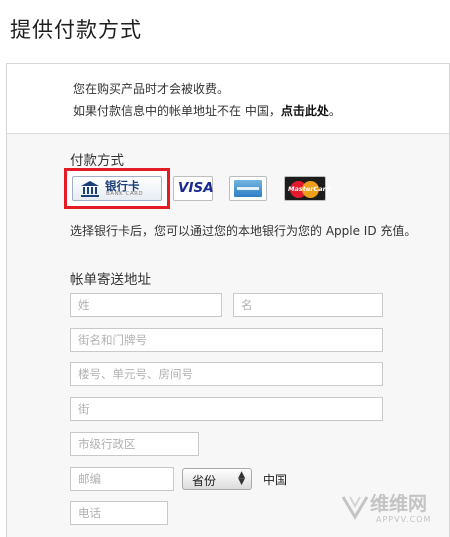 The width and height of the screenshot is (450, 537). What do you see at coordinates (226, 340) in the screenshot?
I see `street-input` at bounding box center [226, 340].